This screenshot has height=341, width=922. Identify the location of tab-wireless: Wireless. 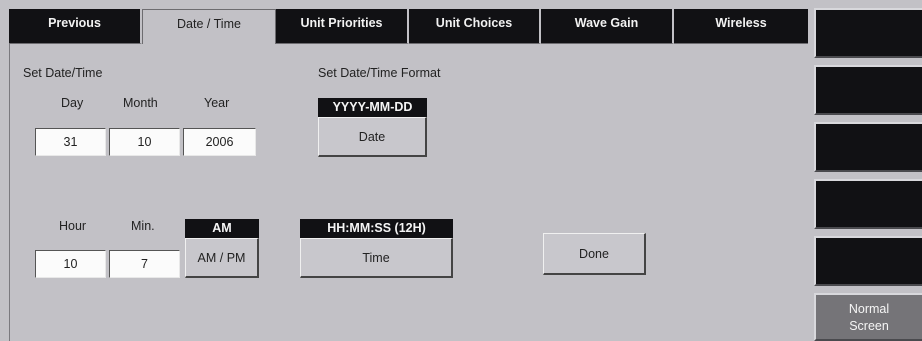
(741, 26).